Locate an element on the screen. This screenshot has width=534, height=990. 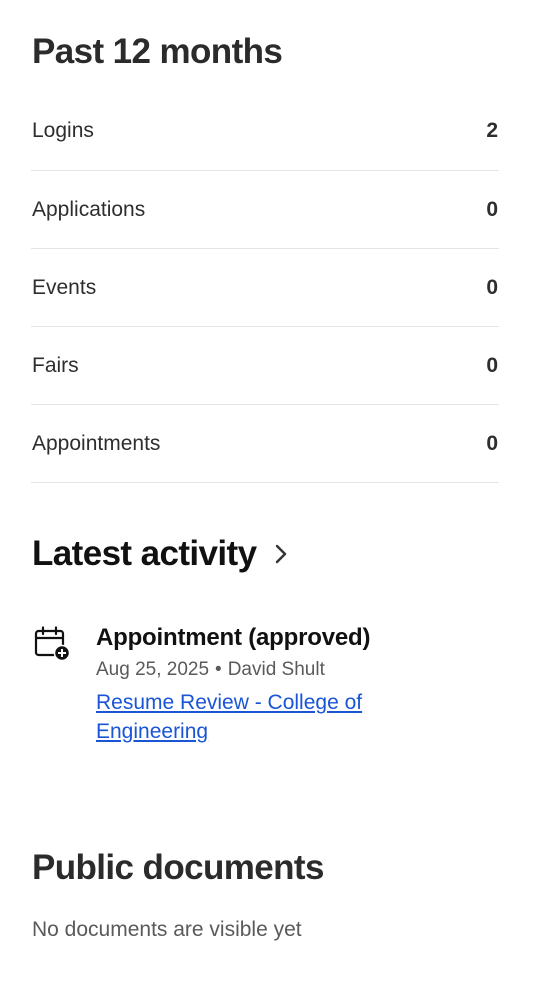
activity-meta: Aug 25, 2025 • David Shult is located at coordinates (285, 670).